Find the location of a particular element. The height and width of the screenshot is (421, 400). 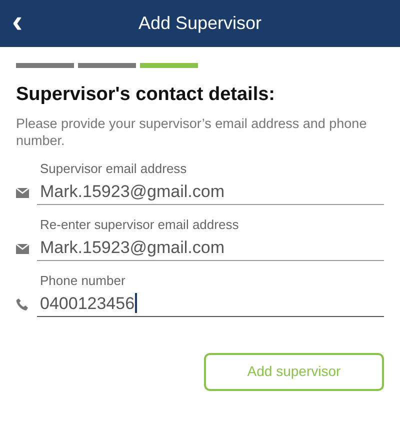

field-label: Re-enter supervisor email address is located at coordinates (140, 224).